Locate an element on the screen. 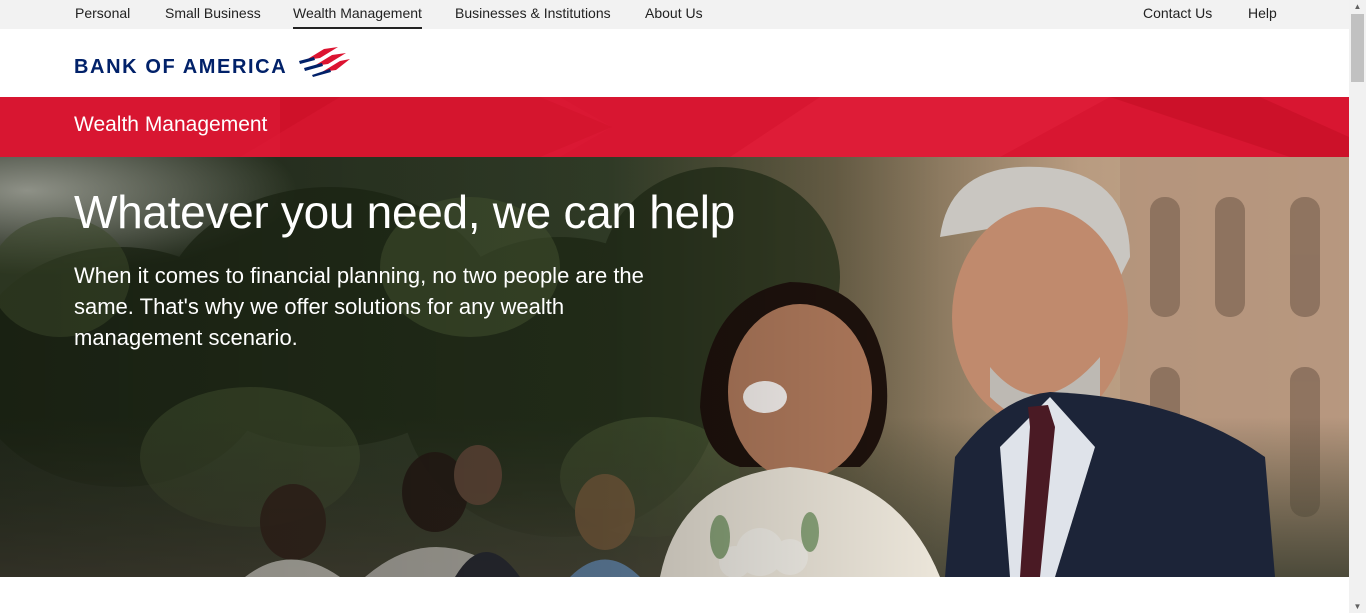 This screenshot has height=613, width=1366. nav-contact-us: Contact Us is located at coordinates (1177, 14).